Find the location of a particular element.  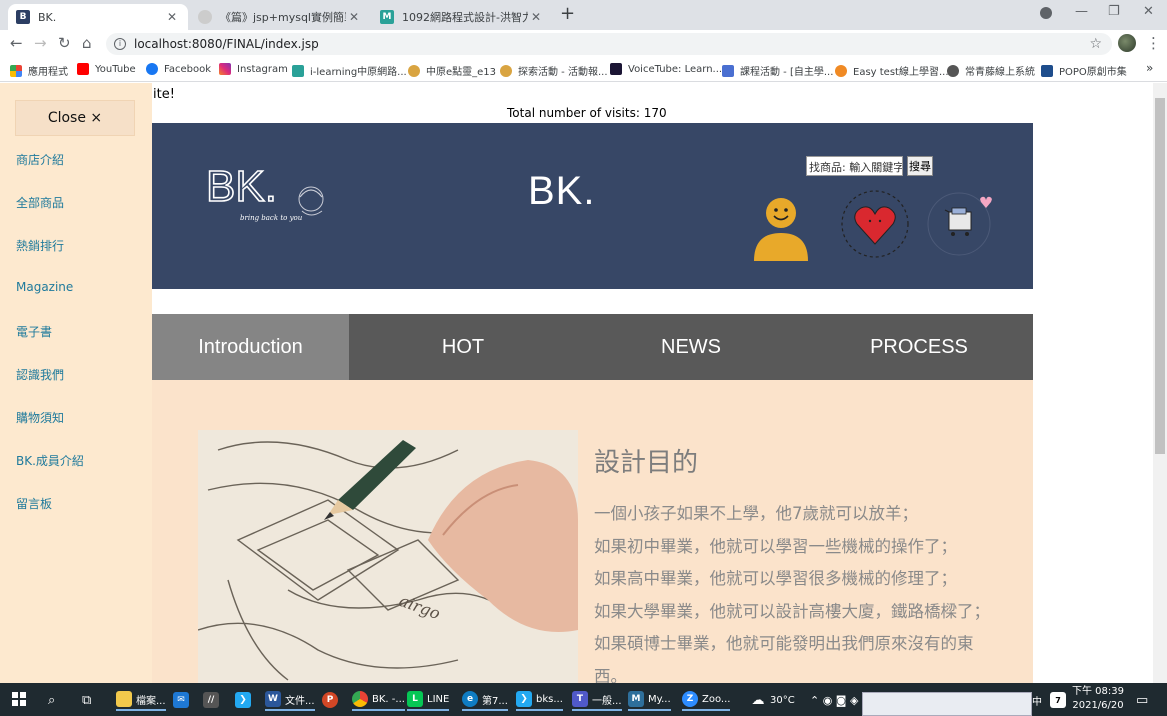

site-logo: BK. bring back to you is located at coordinates (270, 197).